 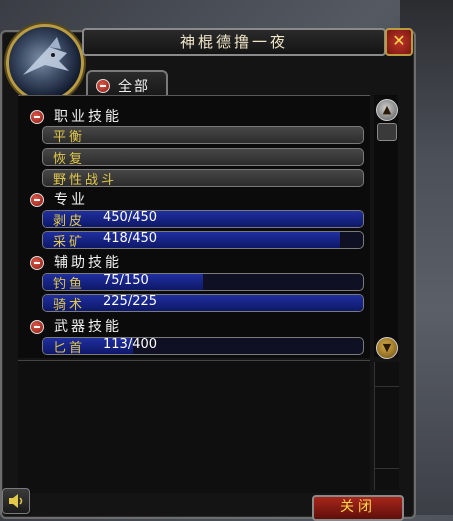 What do you see at coordinates (103, 86) in the screenshot?
I see `collapse-all-icon` at bounding box center [103, 86].